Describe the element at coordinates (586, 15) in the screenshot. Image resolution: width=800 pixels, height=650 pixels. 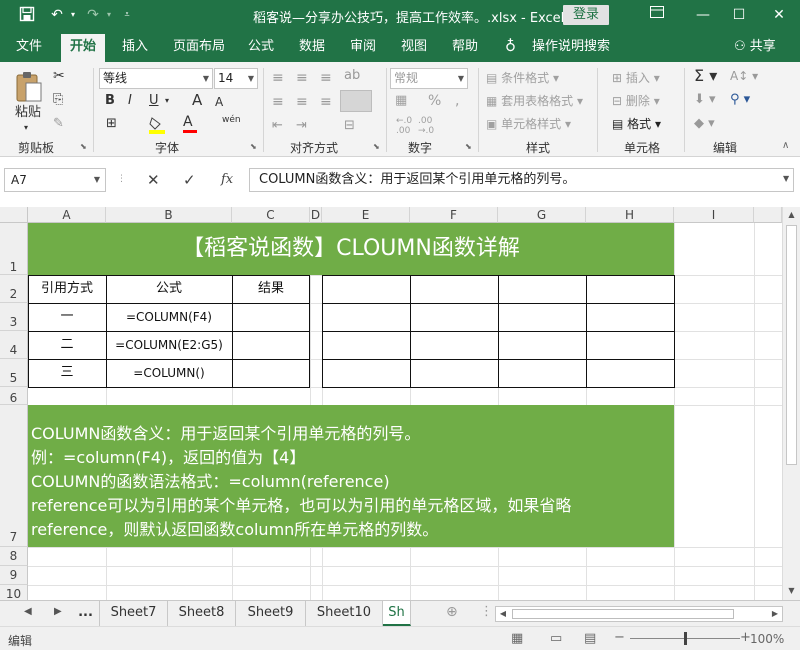
I see `login-button: 登录` at that location.